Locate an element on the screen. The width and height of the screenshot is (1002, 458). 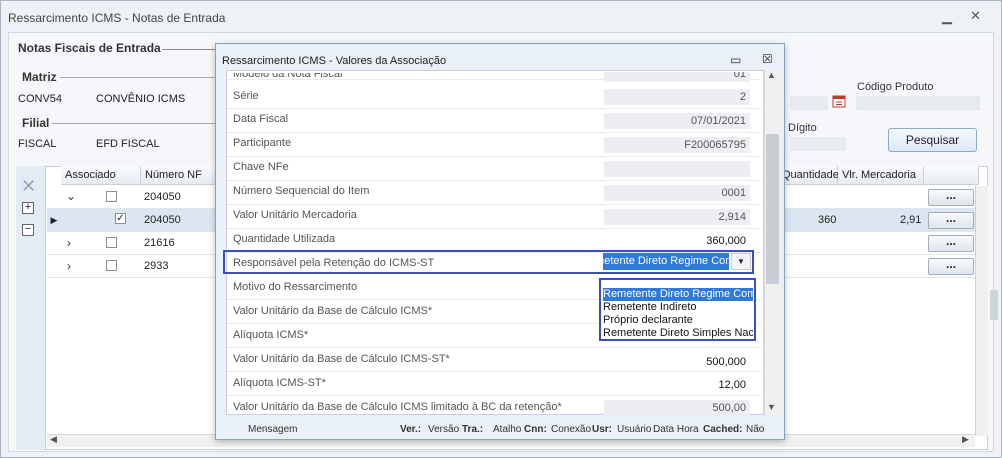
window-title: Ressarcimento ICMS - Notas de Entrada is located at coordinates (117, 18).